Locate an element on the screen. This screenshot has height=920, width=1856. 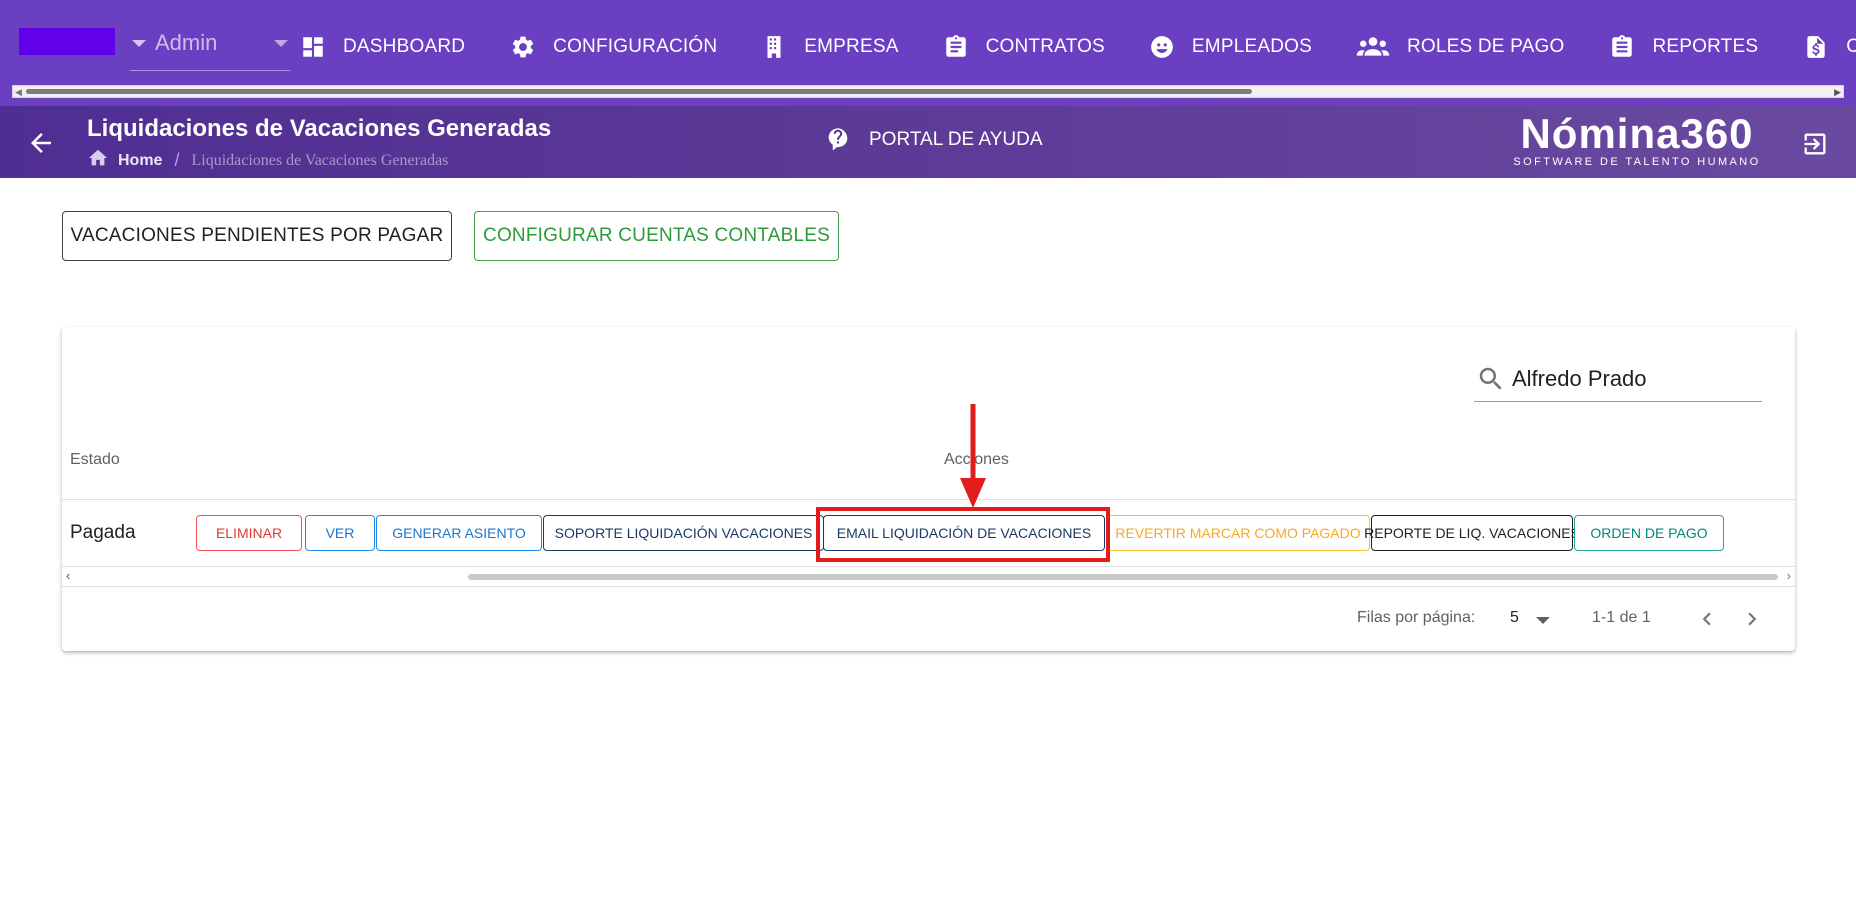
column-header-estado: Estado is located at coordinates (95, 460).